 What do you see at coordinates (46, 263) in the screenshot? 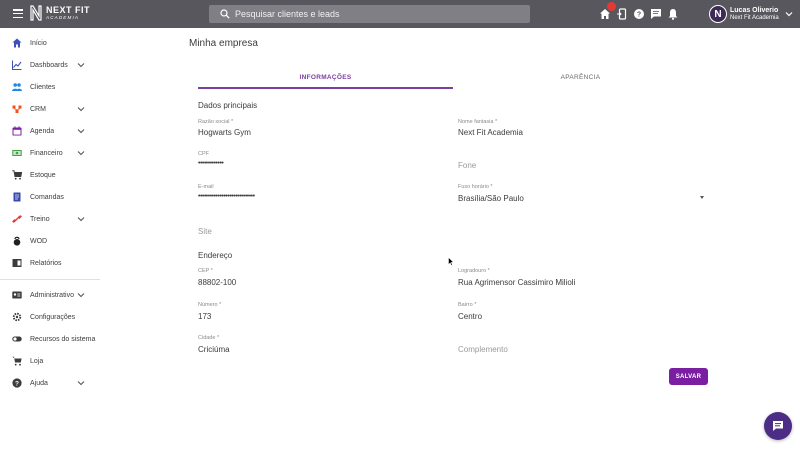
I see `sidebar-item-label: Relatórios` at bounding box center [46, 263].